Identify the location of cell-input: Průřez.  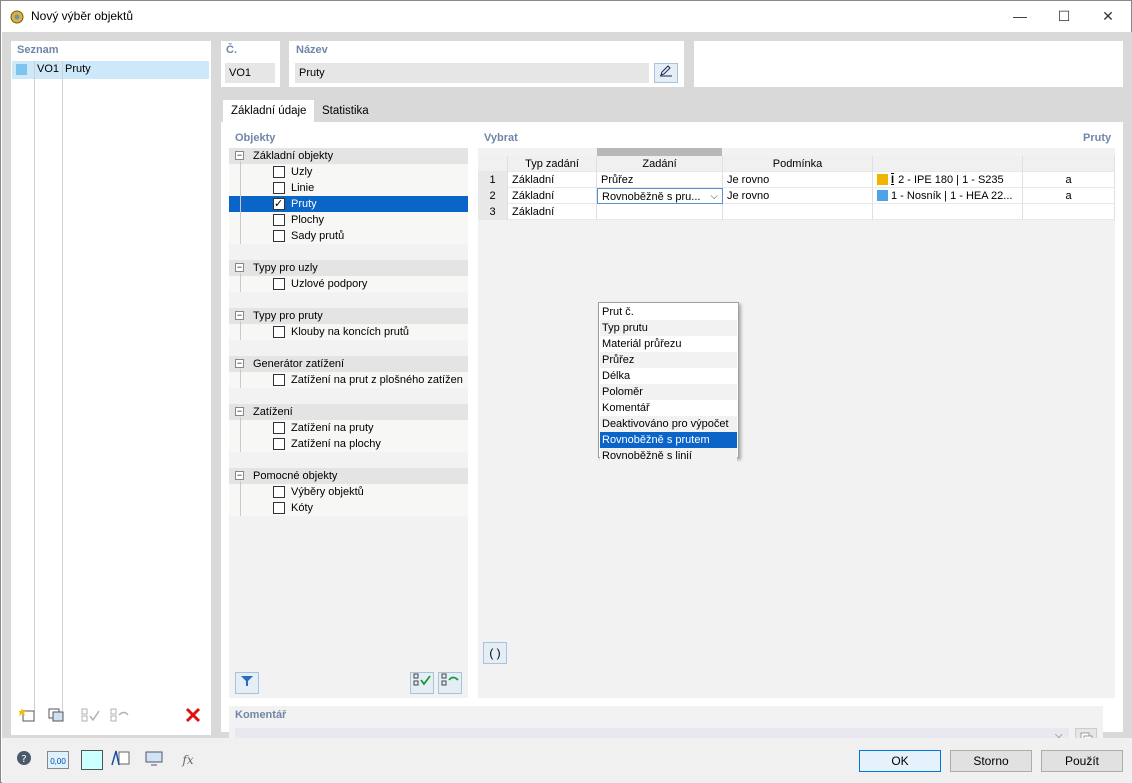
(660, 180).